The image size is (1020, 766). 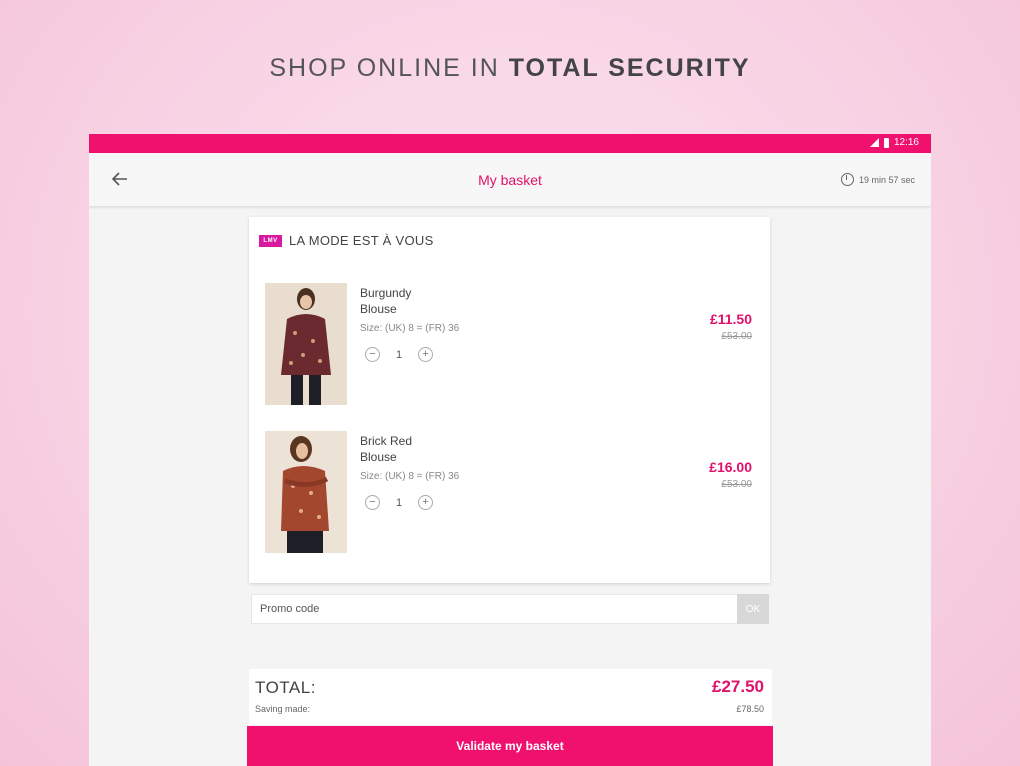 I want to click on app-bar: My basket 19 min 57 sec, so click(x=510, y=180).